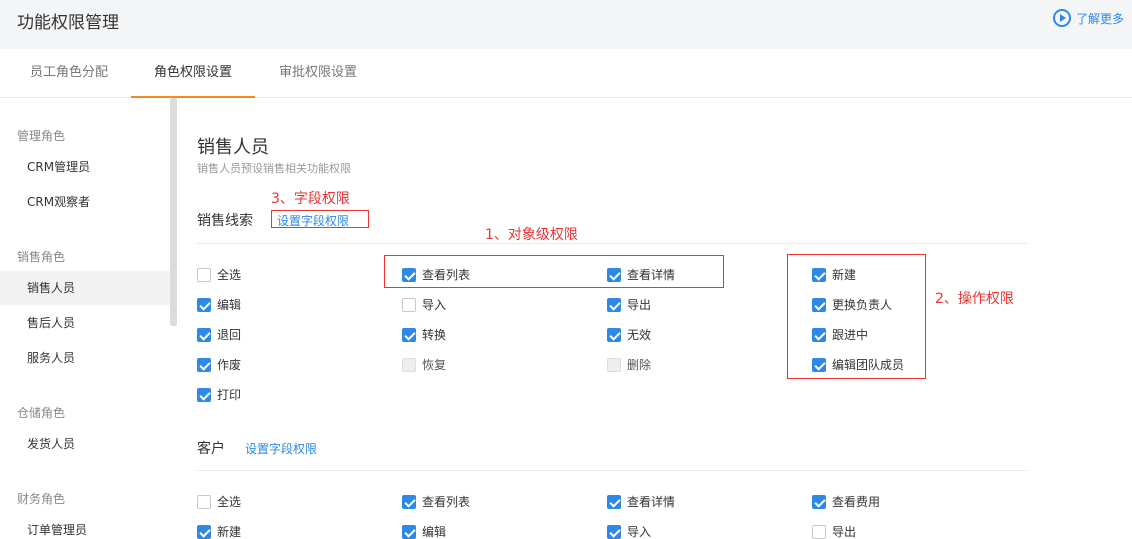  What do you see at coordinates (639, 365) in the screenshot?
I see `permission-label: 删除` at bounding box center [639, 365].